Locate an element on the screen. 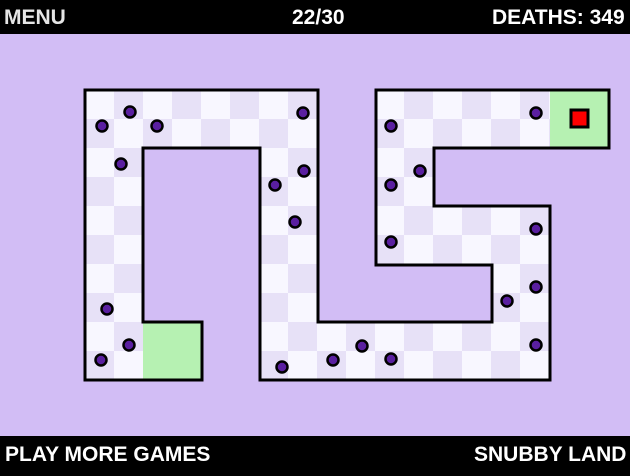 This screenshot has width=630, height=476. play-more-games-link: PLAY MORE GAMES is located at coordinates (107, 454).